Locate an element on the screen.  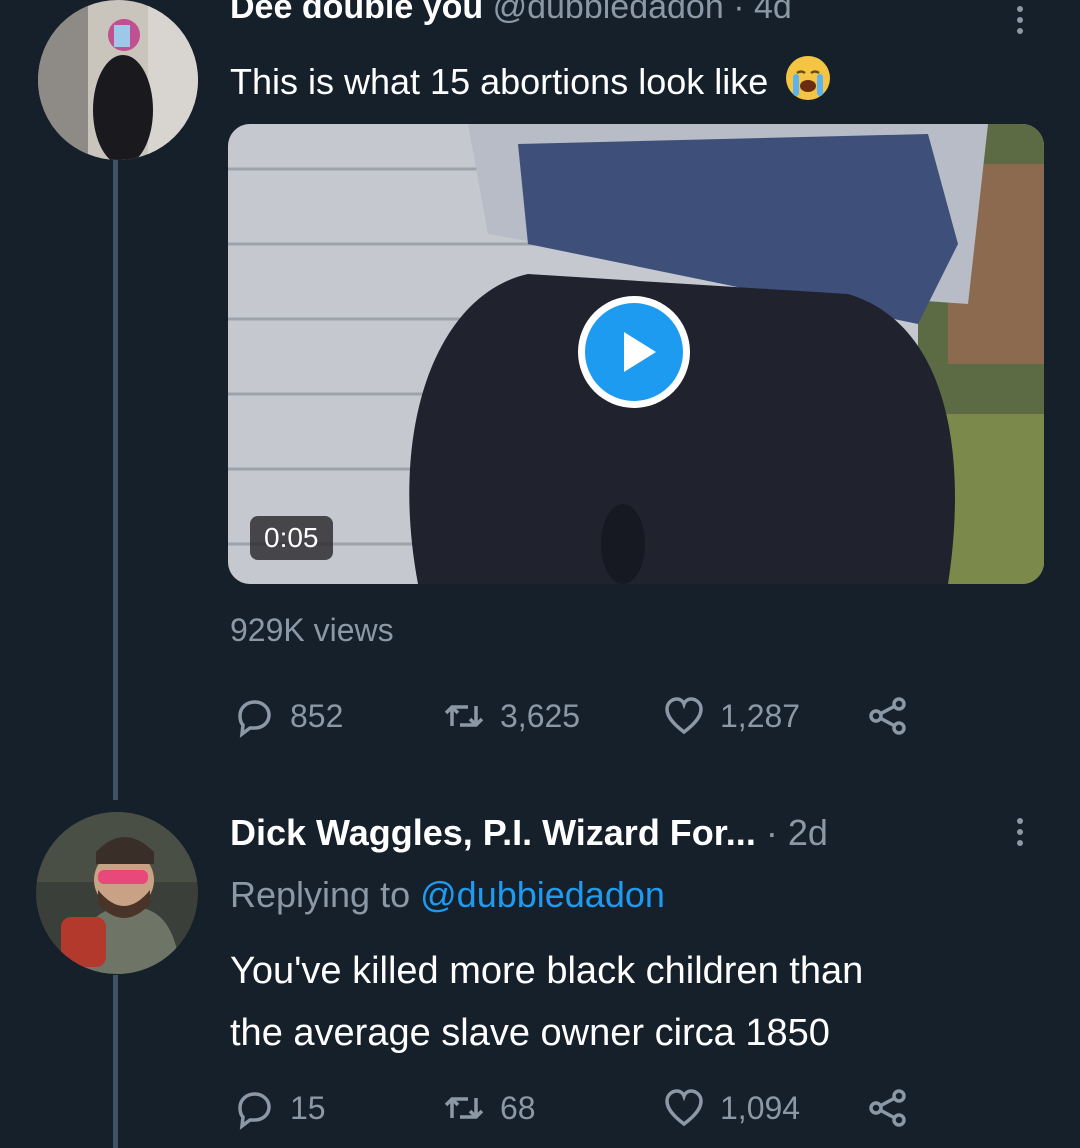
replying-to: Replying to @dubbiedadon is located at coordinates (447, 895).